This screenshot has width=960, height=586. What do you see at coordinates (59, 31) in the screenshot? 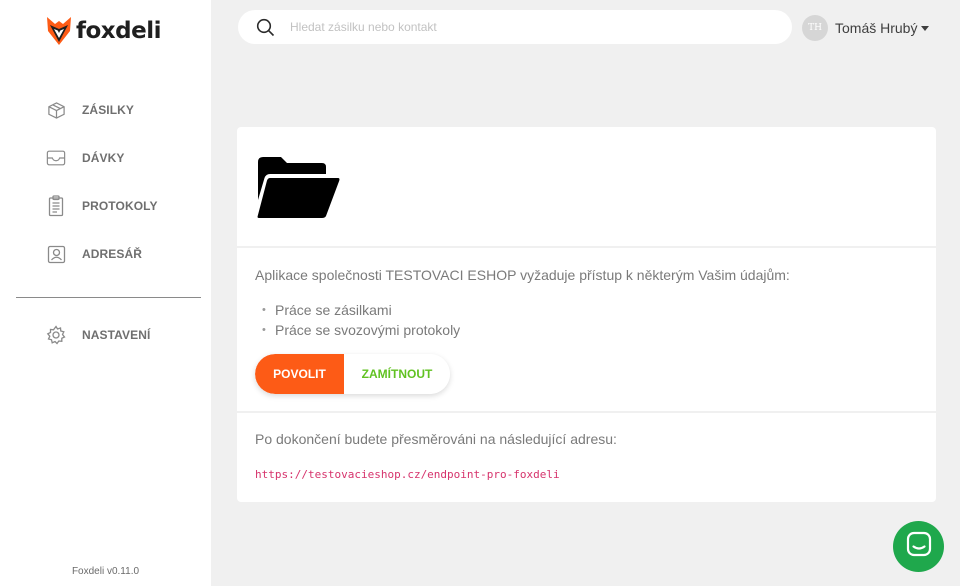
I see `fox-logo-icon` at bounding box center [59, 31].